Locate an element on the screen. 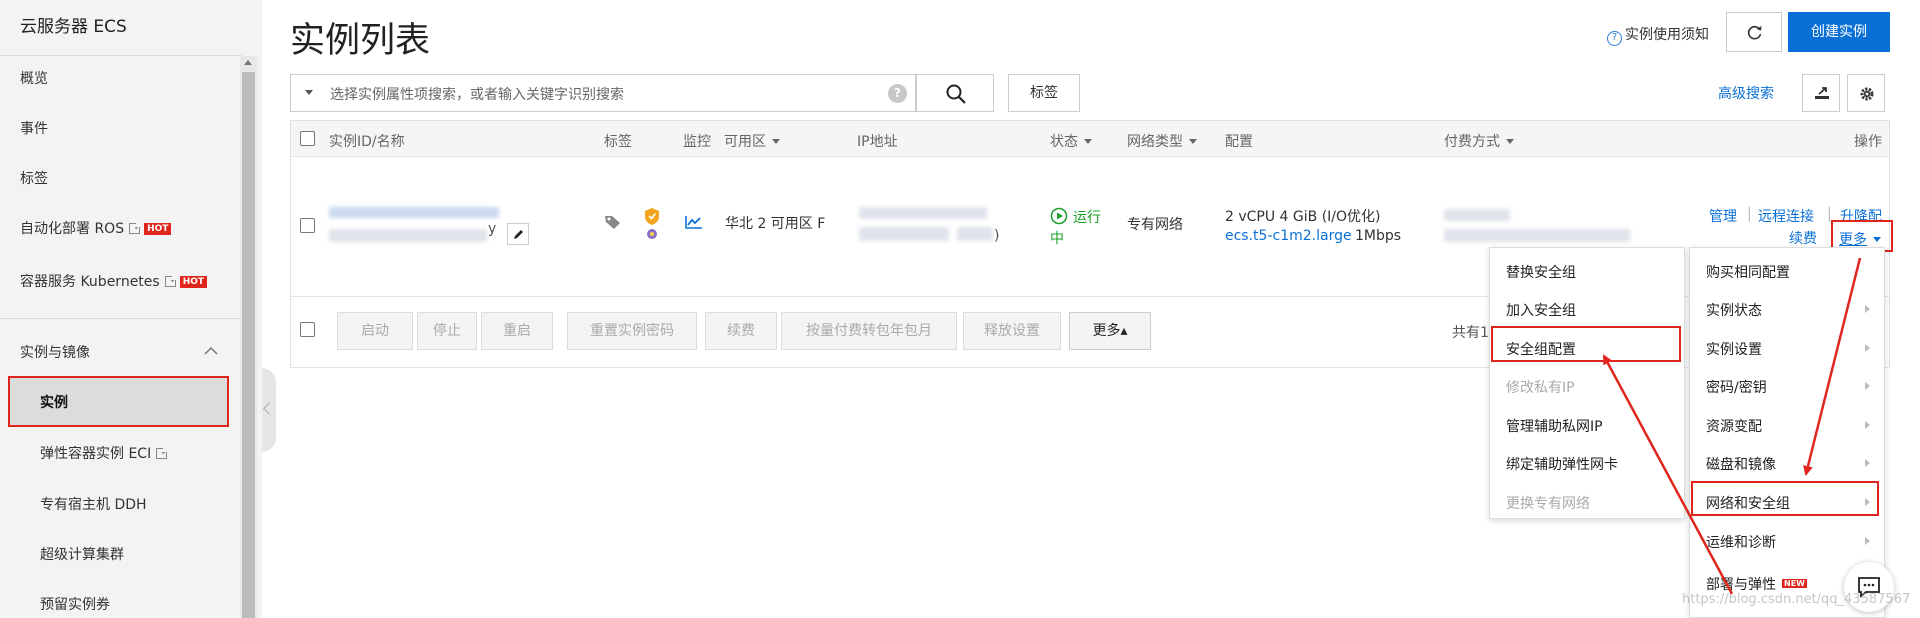  arrow-to-network-security is located at coordinates (1832, 366).